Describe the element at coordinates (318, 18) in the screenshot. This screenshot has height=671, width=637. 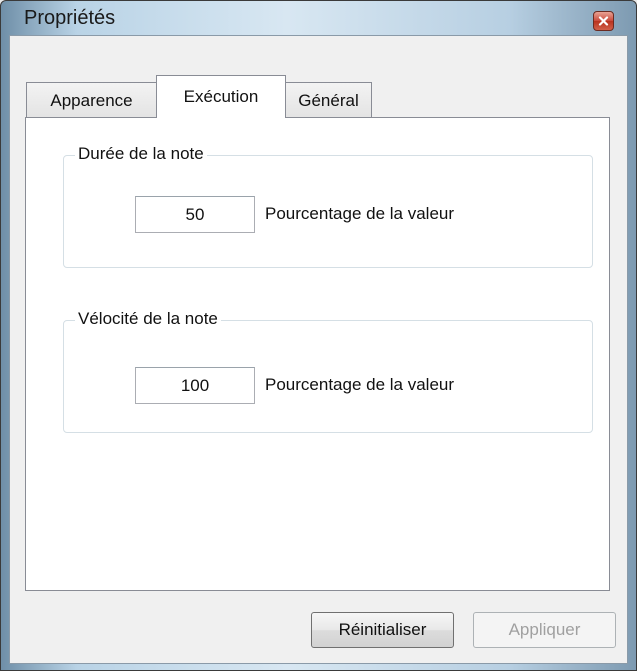
I see `title-bar: Propriétés` at that location.